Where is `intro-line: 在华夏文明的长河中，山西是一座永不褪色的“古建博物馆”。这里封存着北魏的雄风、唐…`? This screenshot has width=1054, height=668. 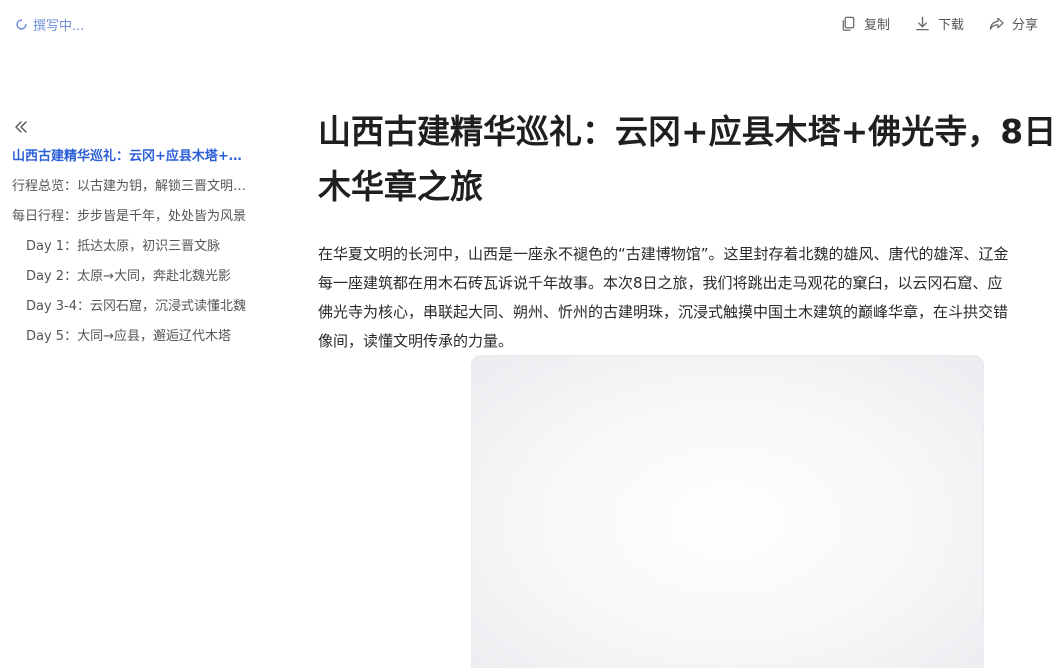 intro-line: 在华夏文明的长河中，山西是一座永不褪色的“古建博物馆”。这里封存着北魏的雄风、唐… is located at coordinates (663, 254).